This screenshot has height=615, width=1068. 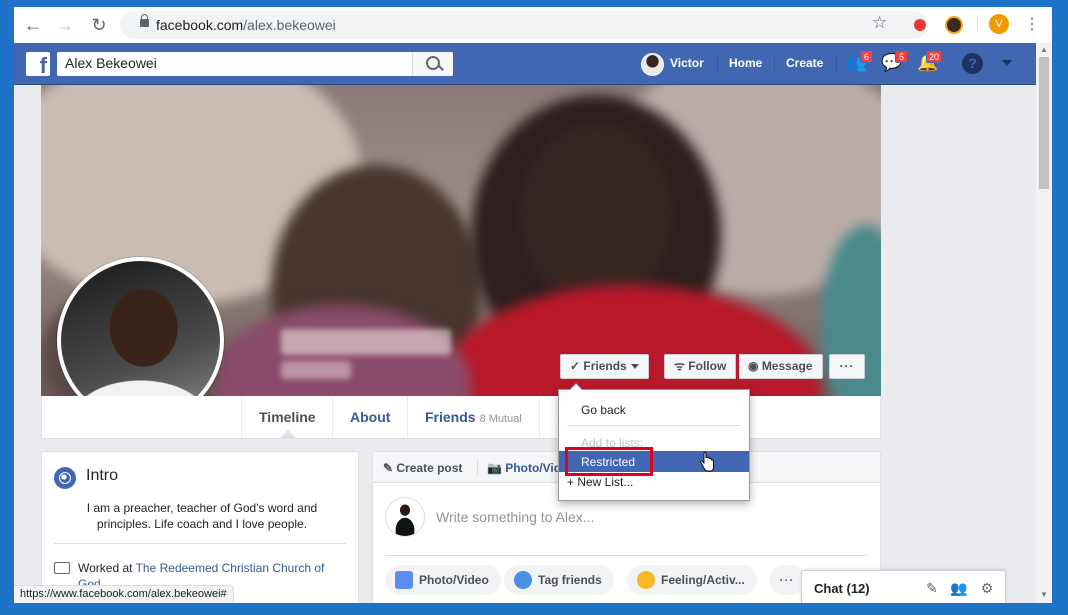 I want to click on menu-item-go-back: Go back, so click(x=654, y=410).